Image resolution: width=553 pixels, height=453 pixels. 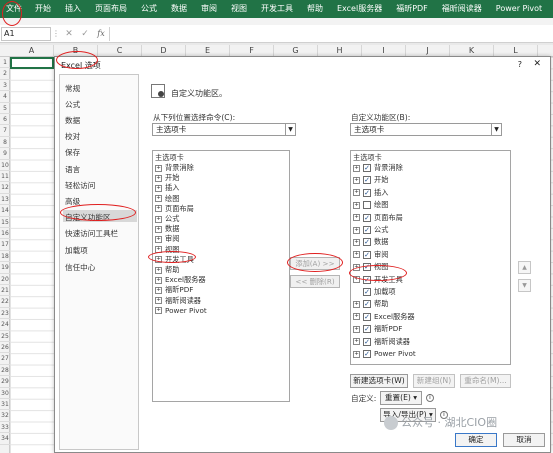 What do you see at coordinates (5, 222) in the screenshot?
I see `row-header: 15` at bounding box center [5, 222].